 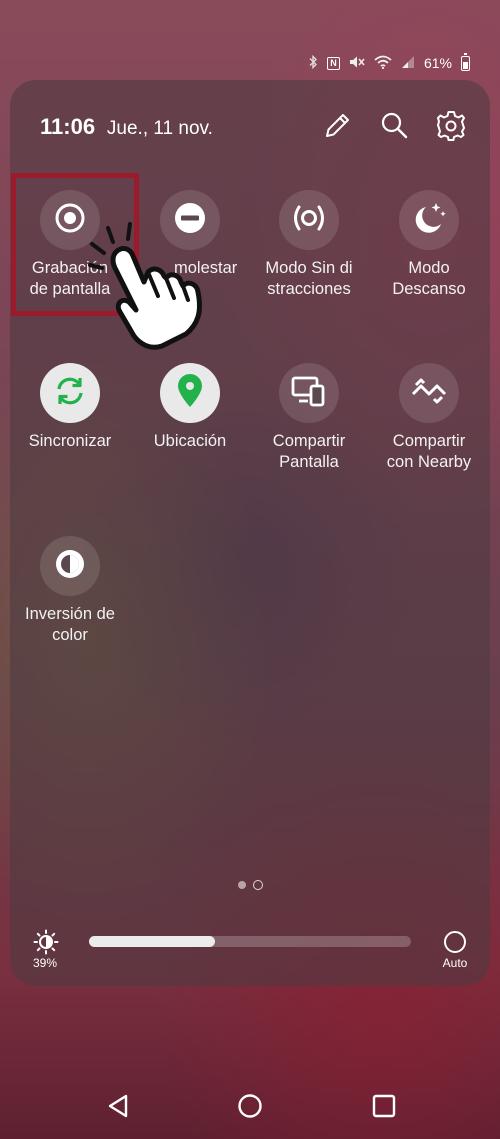 I want to click on brightness-slider, so click(x=250, y=941).